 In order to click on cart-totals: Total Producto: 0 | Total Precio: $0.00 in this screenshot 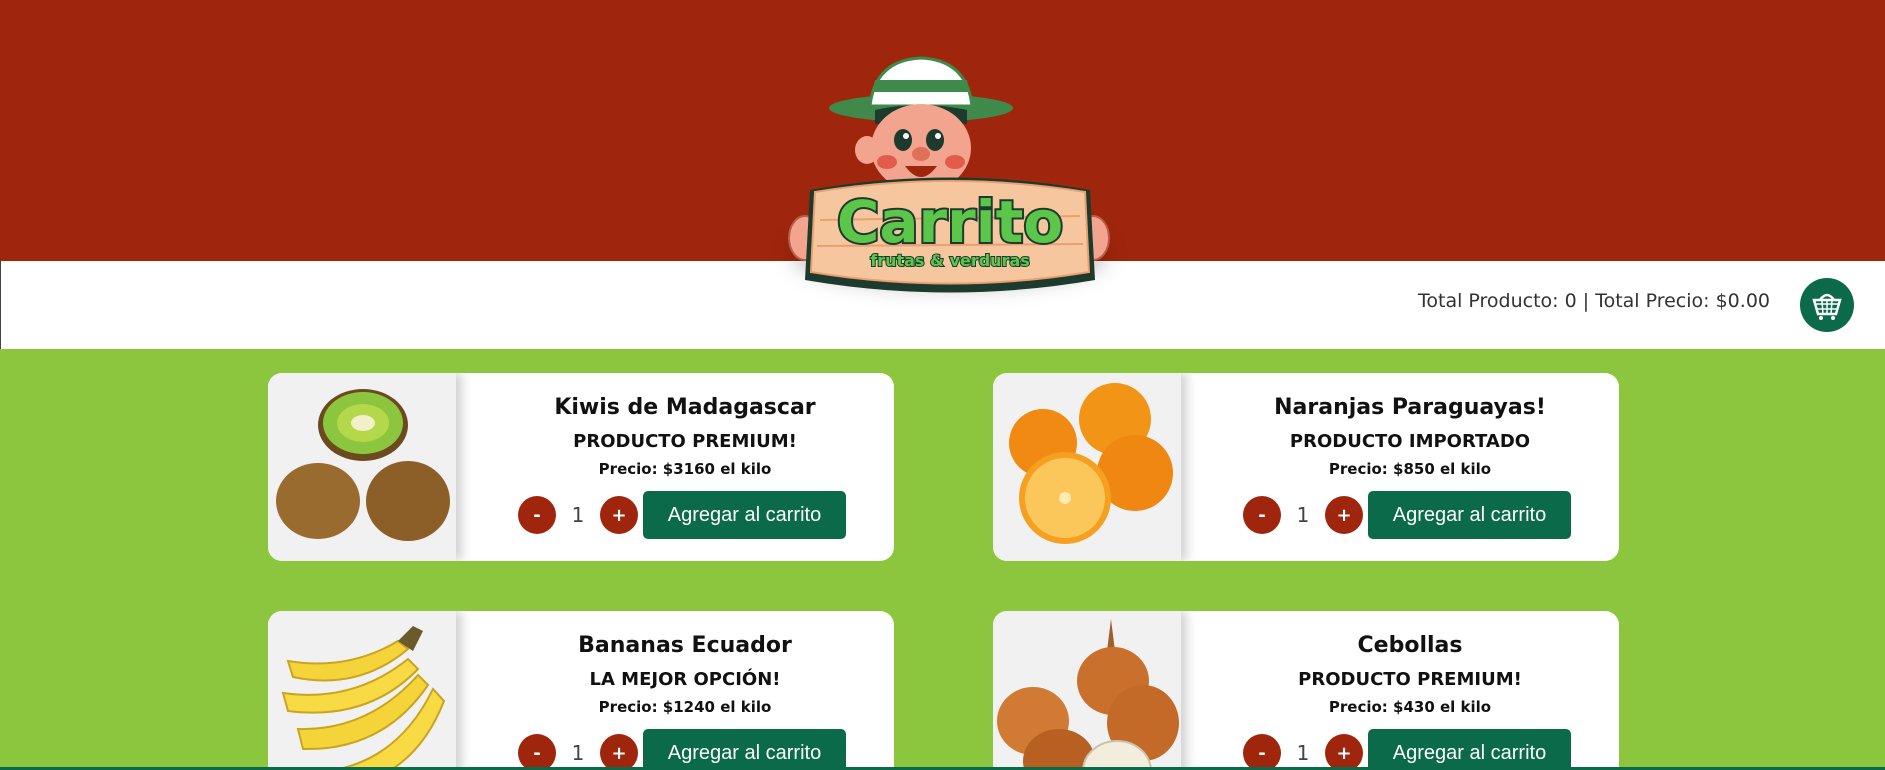, I will do `click(1594, 301)`.